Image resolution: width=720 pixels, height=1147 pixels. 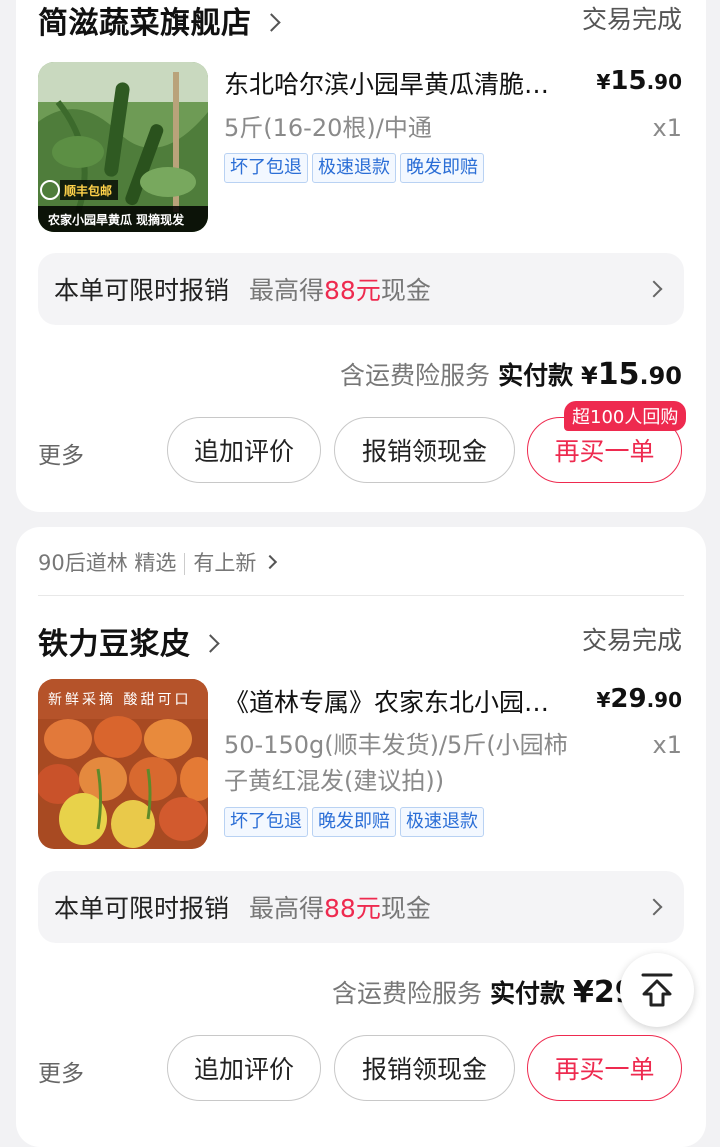 What do you see at coordinates (123, 764) in the screenshot?
I see `product-thumbnail: 新鲜采摘 酸甜可口` at bounding box center [123, 764].